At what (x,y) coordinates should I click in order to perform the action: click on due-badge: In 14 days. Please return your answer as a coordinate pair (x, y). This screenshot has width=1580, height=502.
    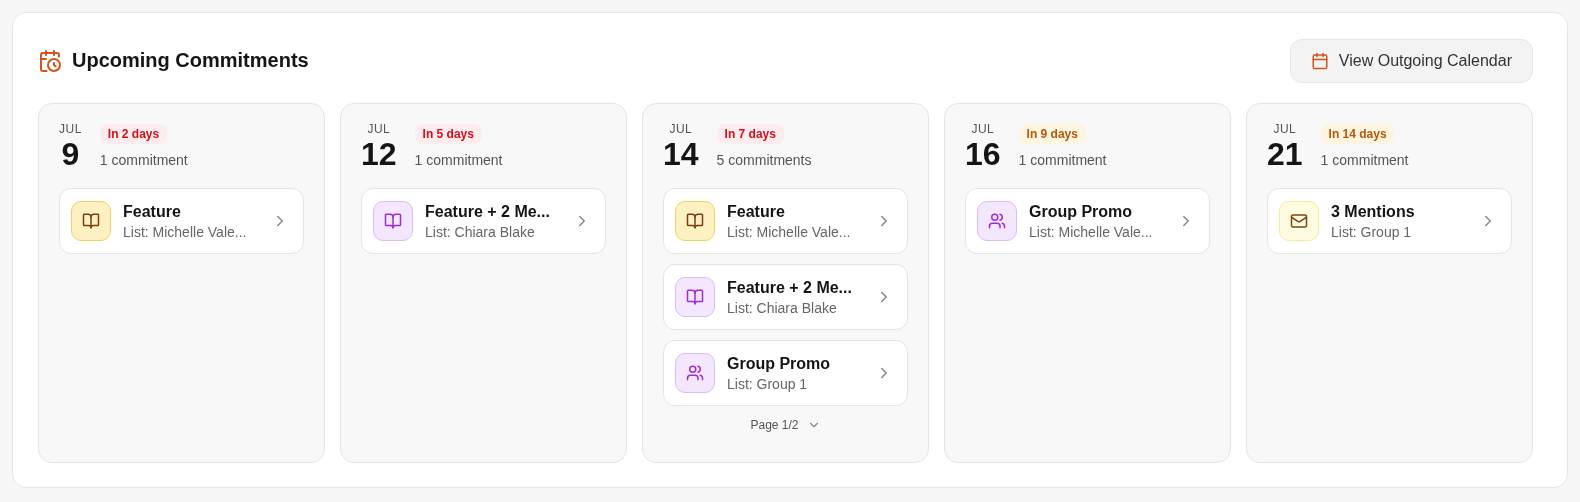
    Looking at the image, I should click on (1357, 134).